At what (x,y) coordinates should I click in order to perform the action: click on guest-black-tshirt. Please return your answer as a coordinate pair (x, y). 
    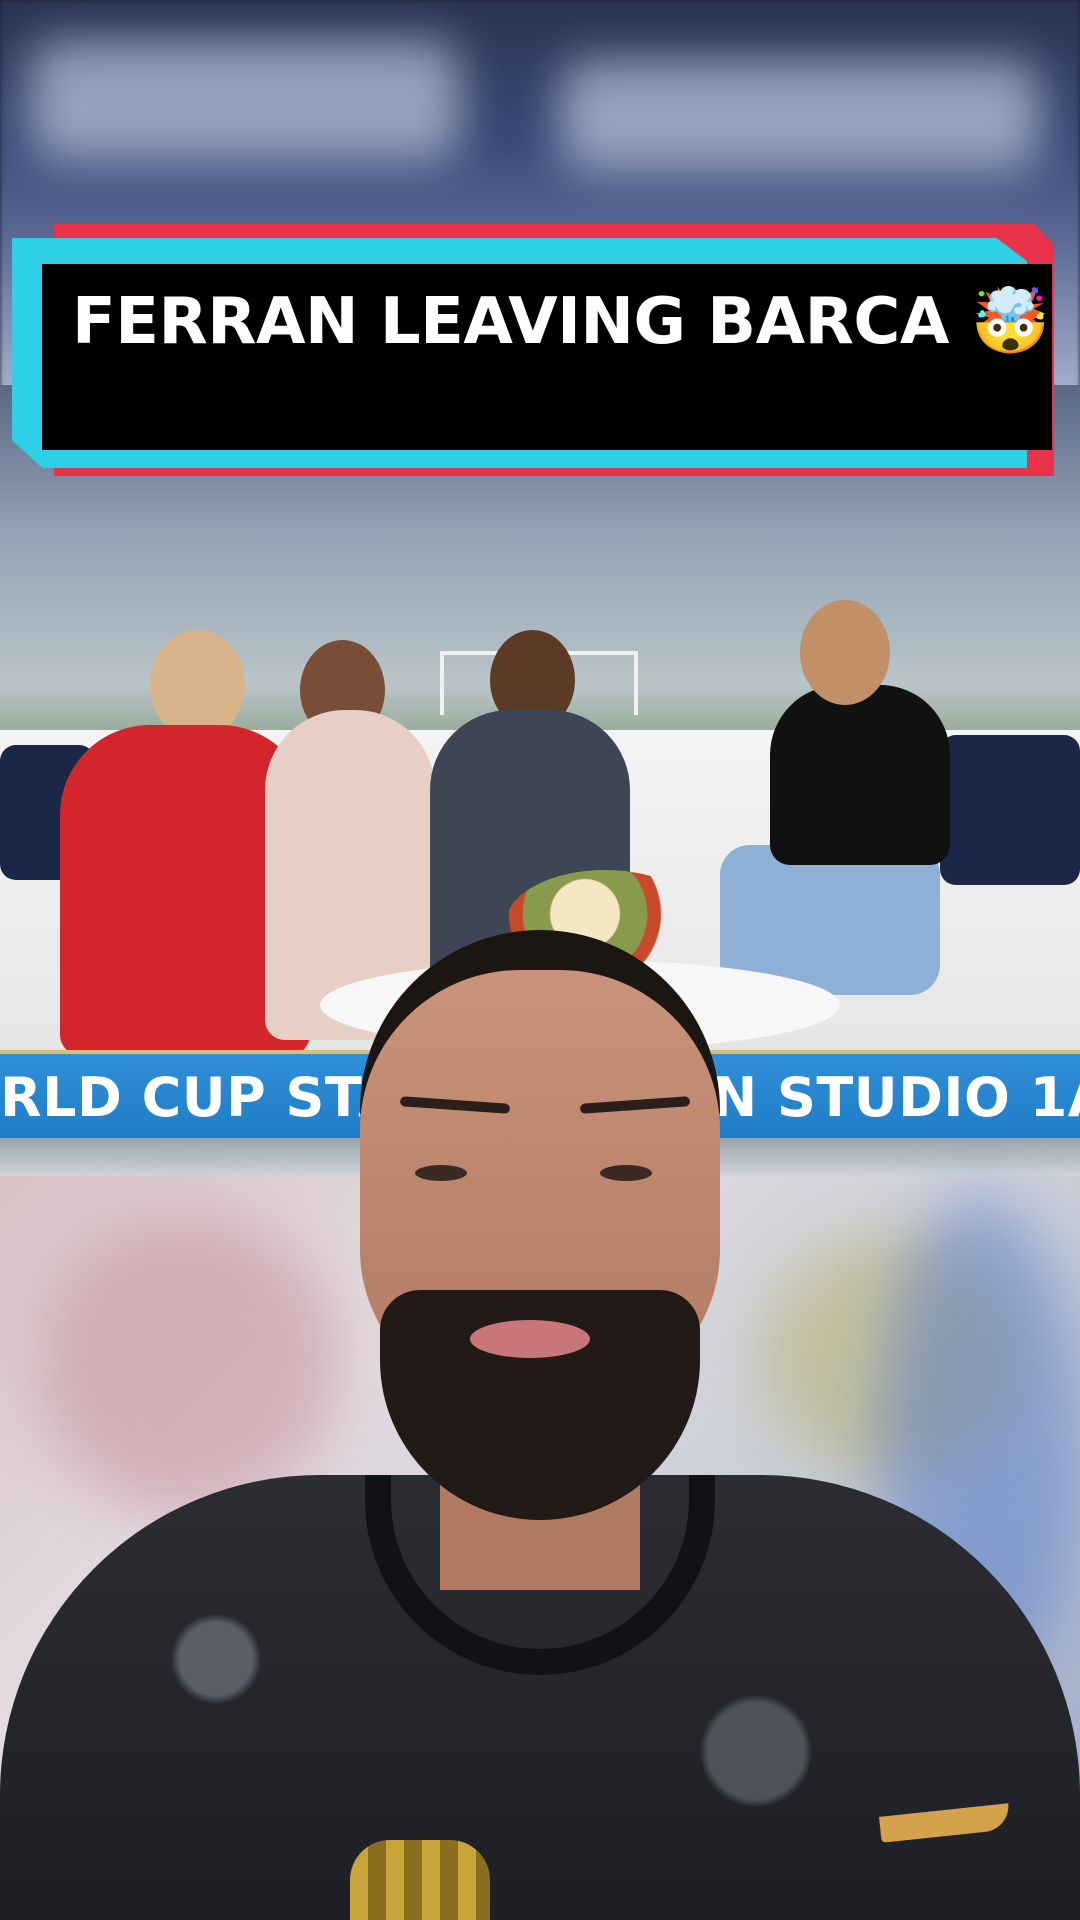
    Looking at the image, I should click on (860, 775).